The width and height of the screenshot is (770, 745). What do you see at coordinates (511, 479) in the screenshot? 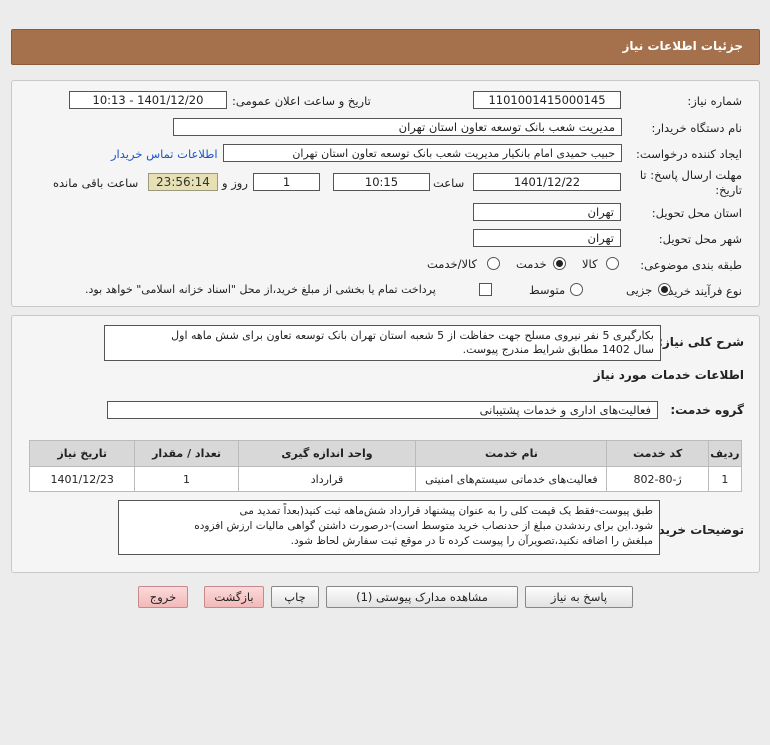
I see `cell-service-name: فعالیت‌های خدماتی سیستم‌های امنیتی` at bounding box center [511, 479].